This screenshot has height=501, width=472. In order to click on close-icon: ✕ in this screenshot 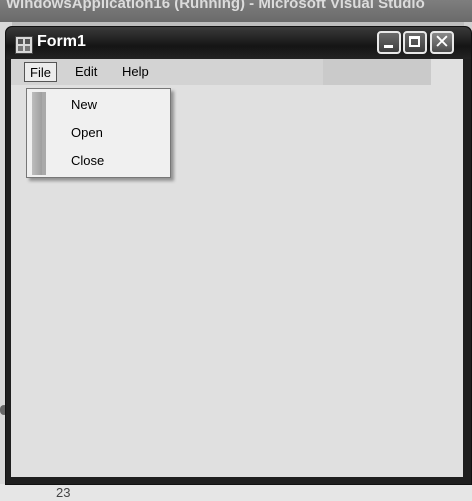, I will do `click(442, 42)`.